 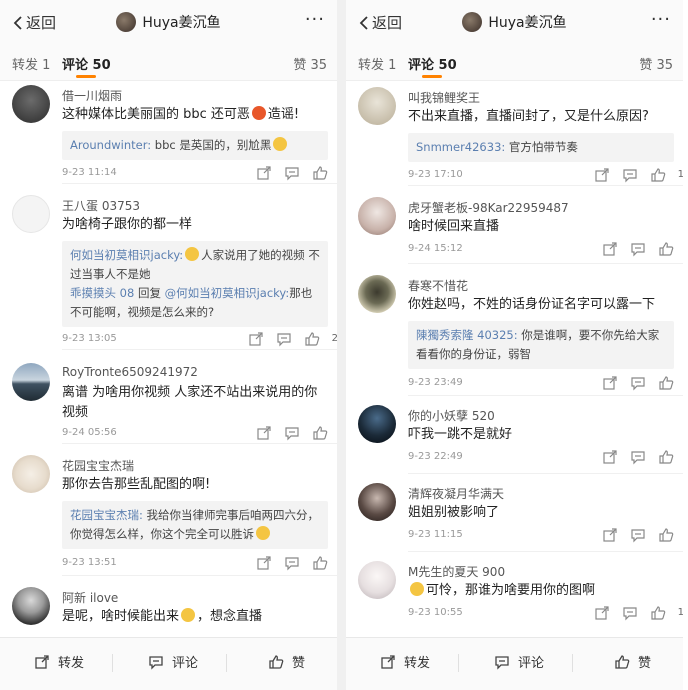 I want to click on reply-author: Snmmer42633:, so click(x=460, y=147).